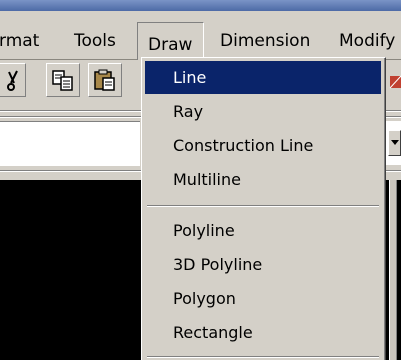 This screenshot has height=360, width=401. I want to click on menu-item-line: Line, so click(263, 77).